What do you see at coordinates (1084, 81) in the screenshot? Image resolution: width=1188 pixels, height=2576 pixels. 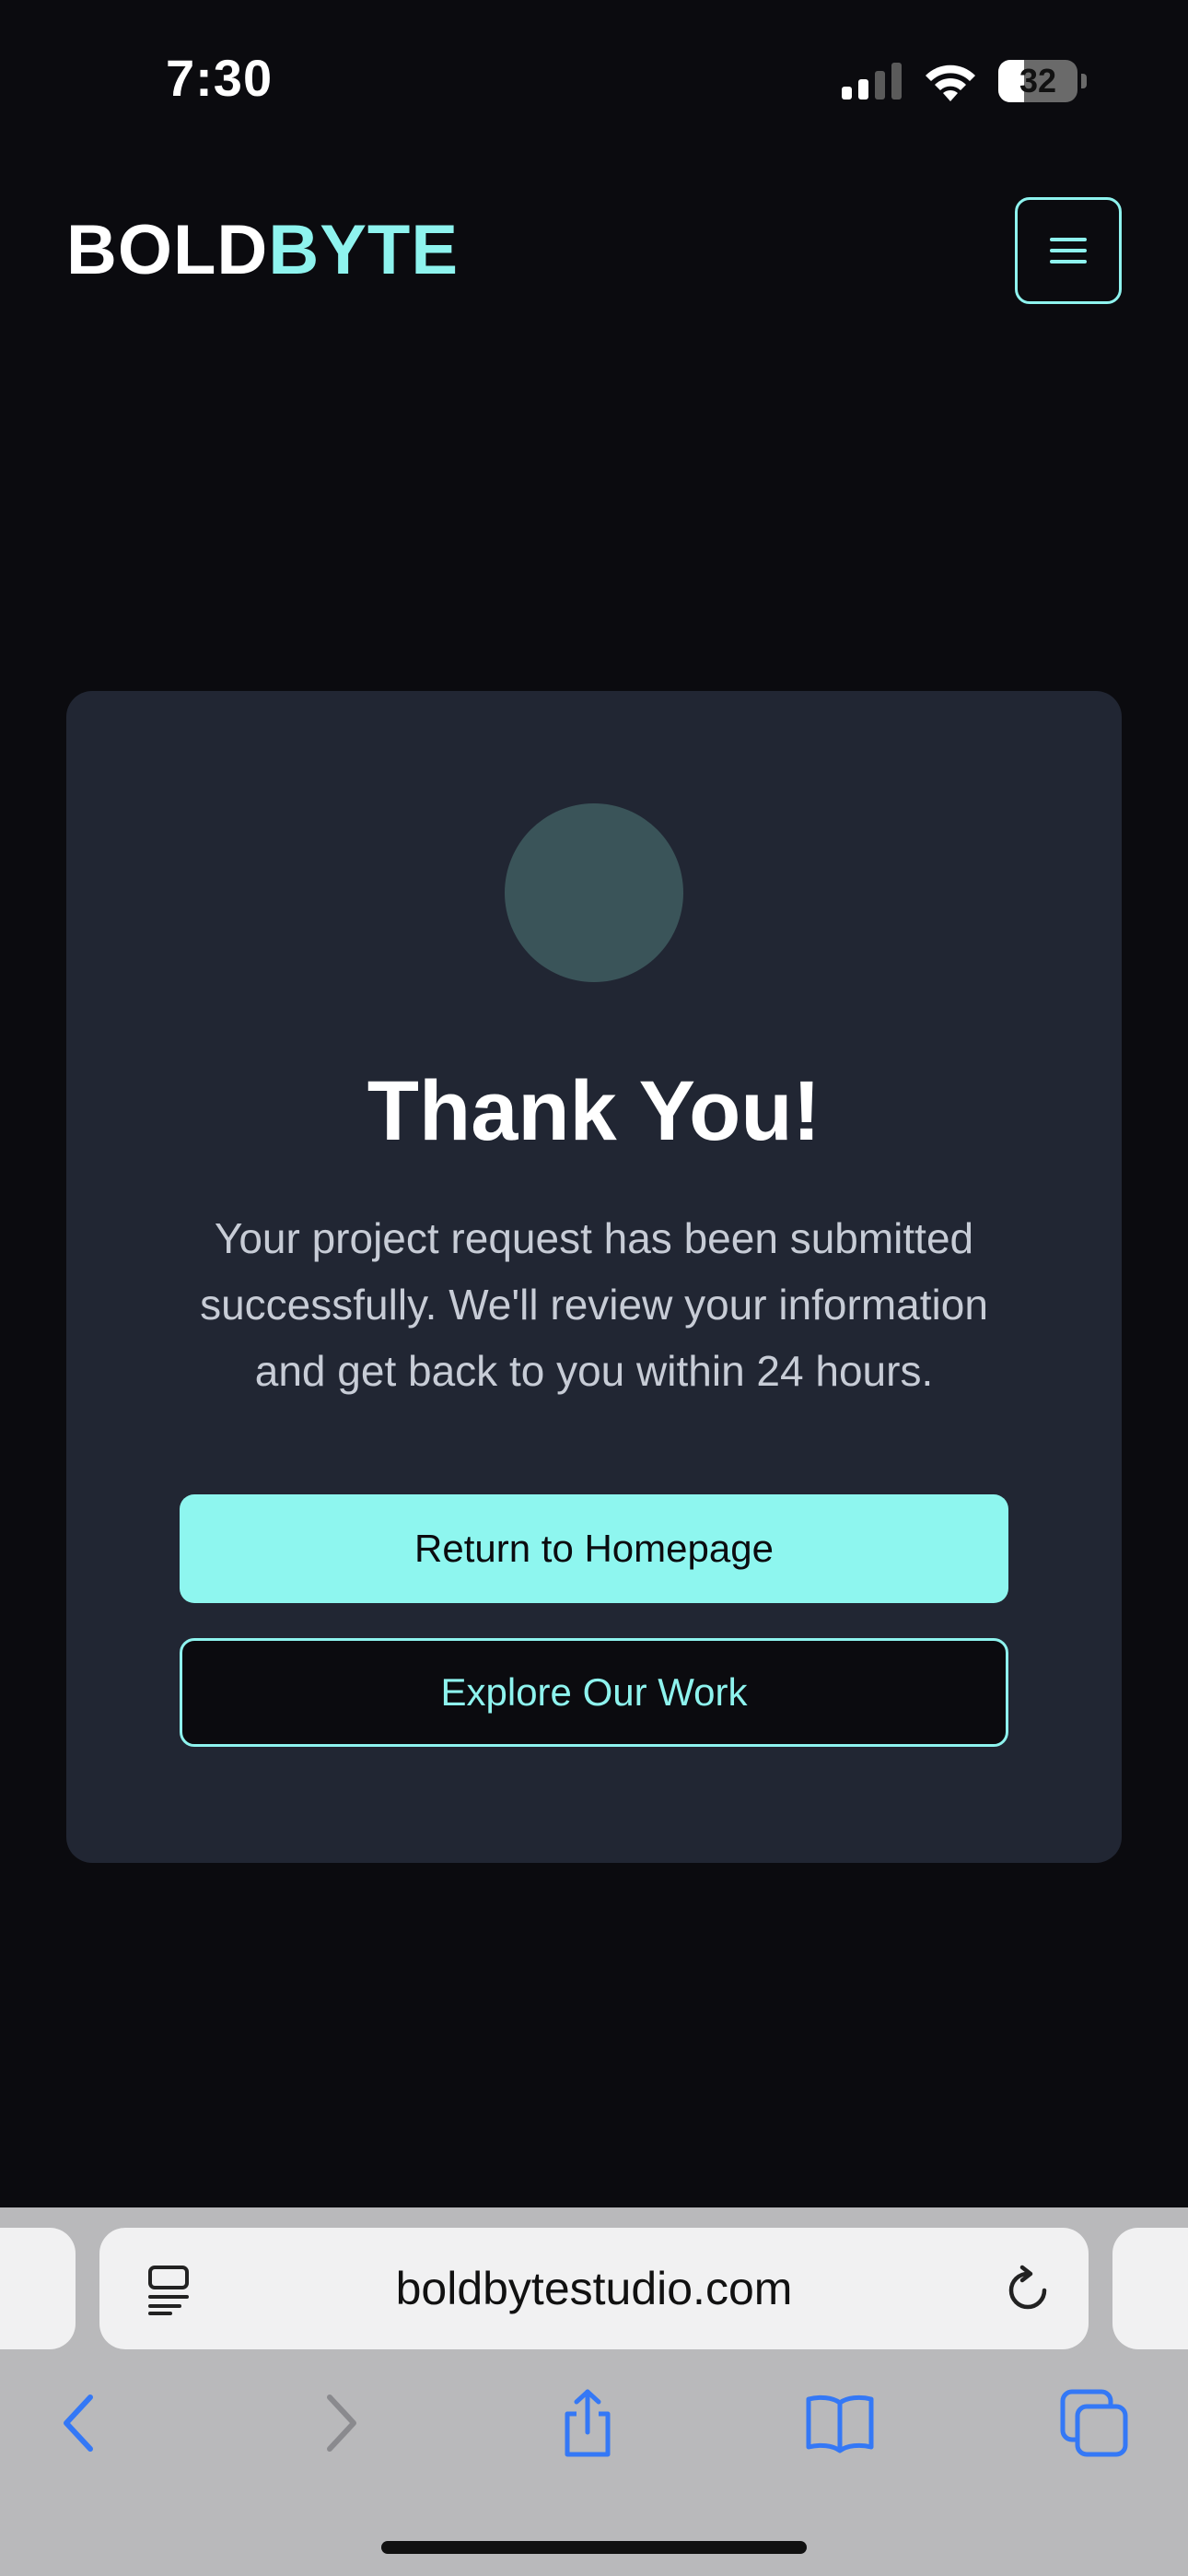 I see `battery-cap` at bounding box center [1084, 81].